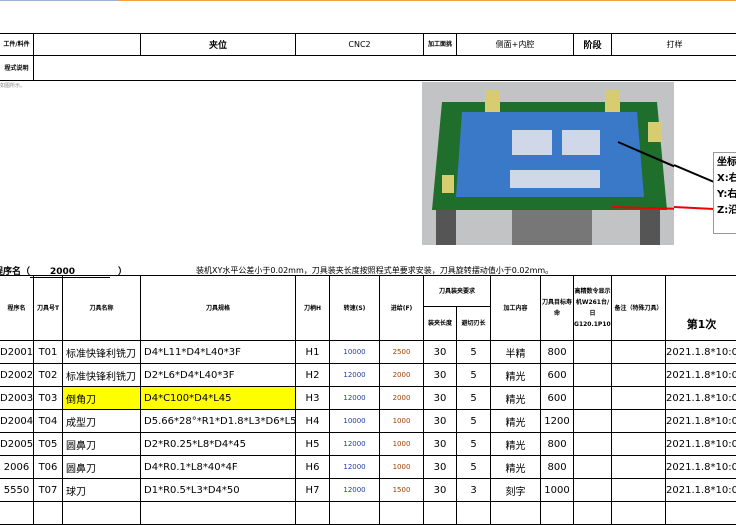 The width and height of the screenshot is (736, 525). What do you see at coordinates (313, 398) in the screenshot?
I see `holder: H3` at bounding box center [313, 398].